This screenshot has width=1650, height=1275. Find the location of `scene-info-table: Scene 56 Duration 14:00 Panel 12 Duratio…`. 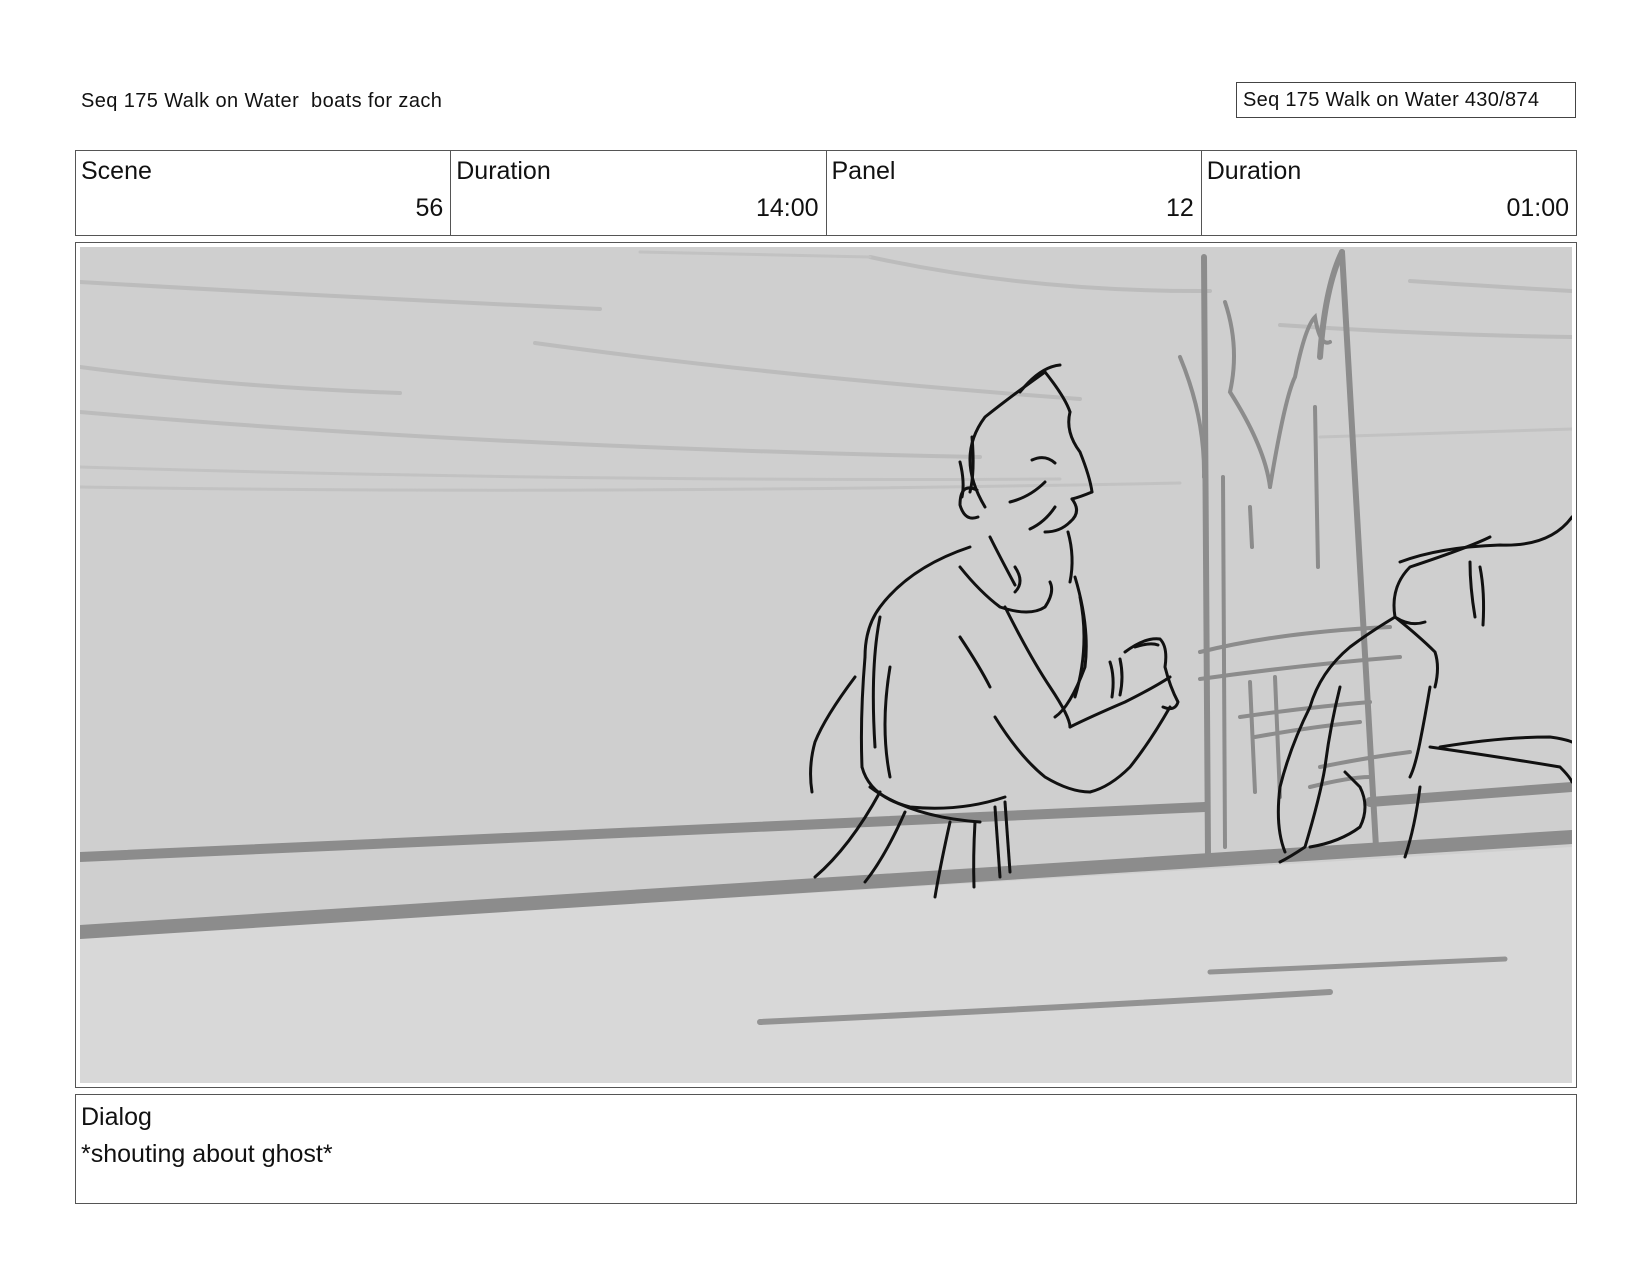

scene-info-table: Scene 56 Duration 14:00 Panel 12 Duratio… is located at coordinates (826, 193).